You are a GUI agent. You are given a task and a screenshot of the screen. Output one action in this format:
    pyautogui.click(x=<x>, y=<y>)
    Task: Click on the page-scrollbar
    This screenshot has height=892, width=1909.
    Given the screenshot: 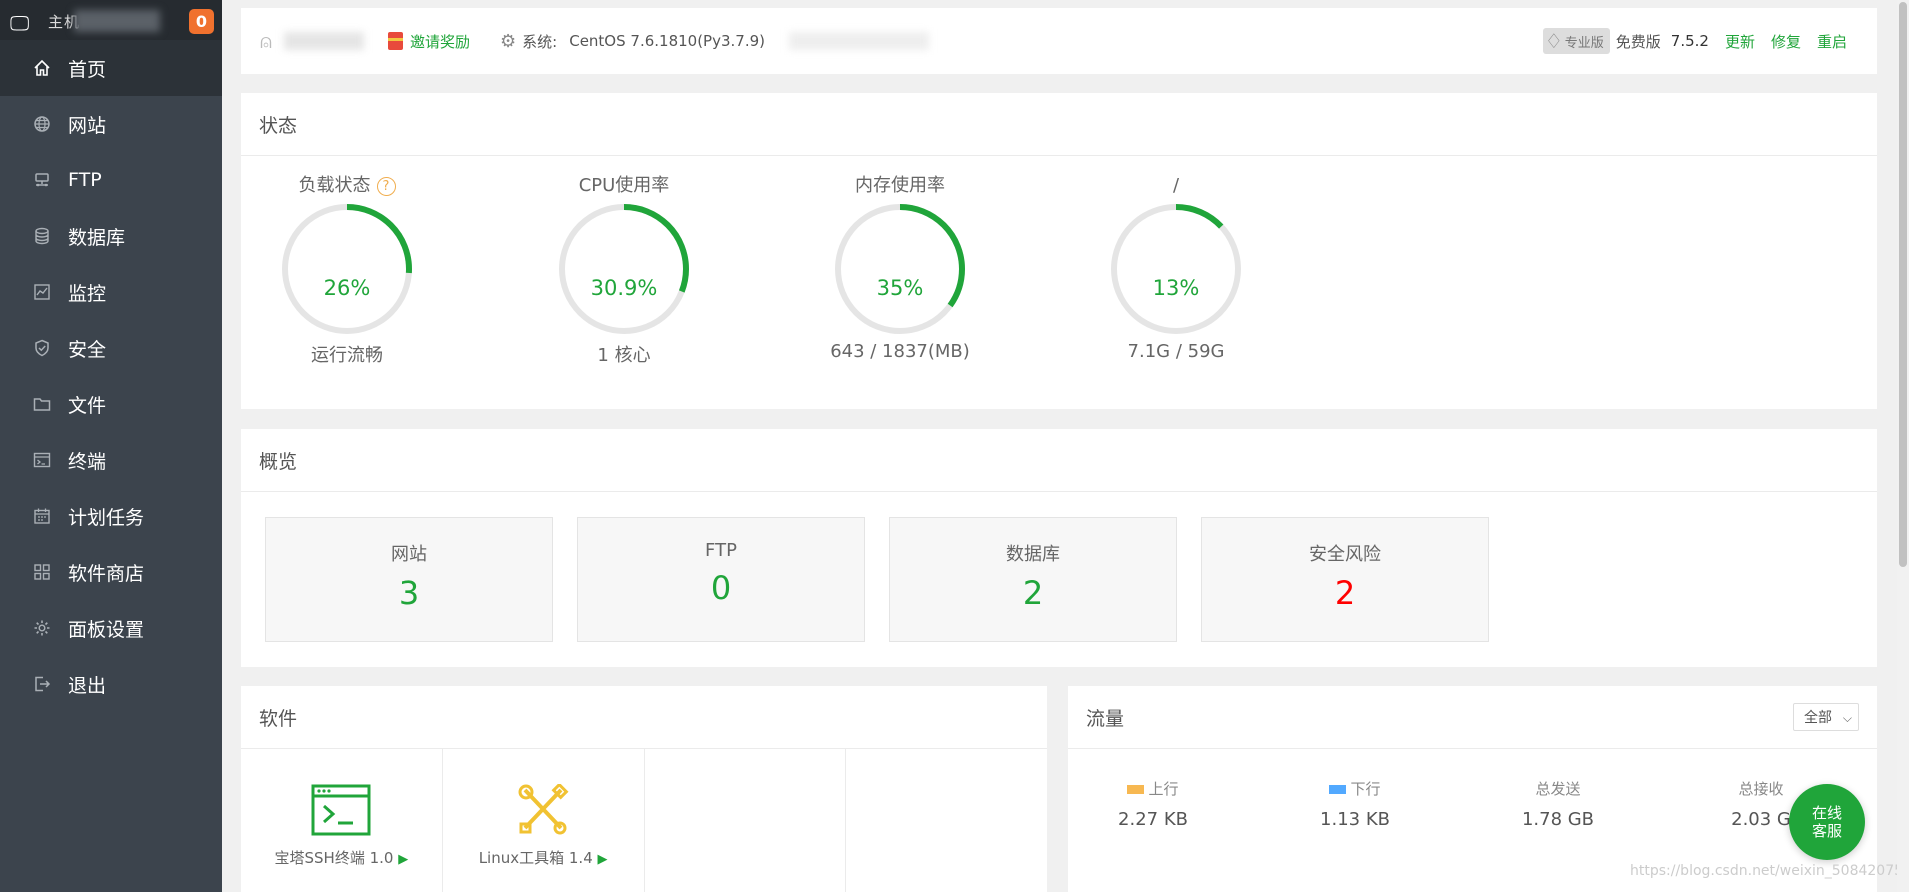 What is the action you would take?
    pyautogui.click(x=1903, y=446)
    